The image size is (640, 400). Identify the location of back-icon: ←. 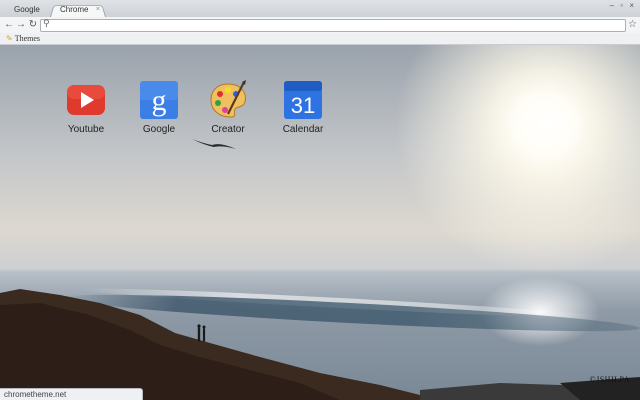
(9, 25).